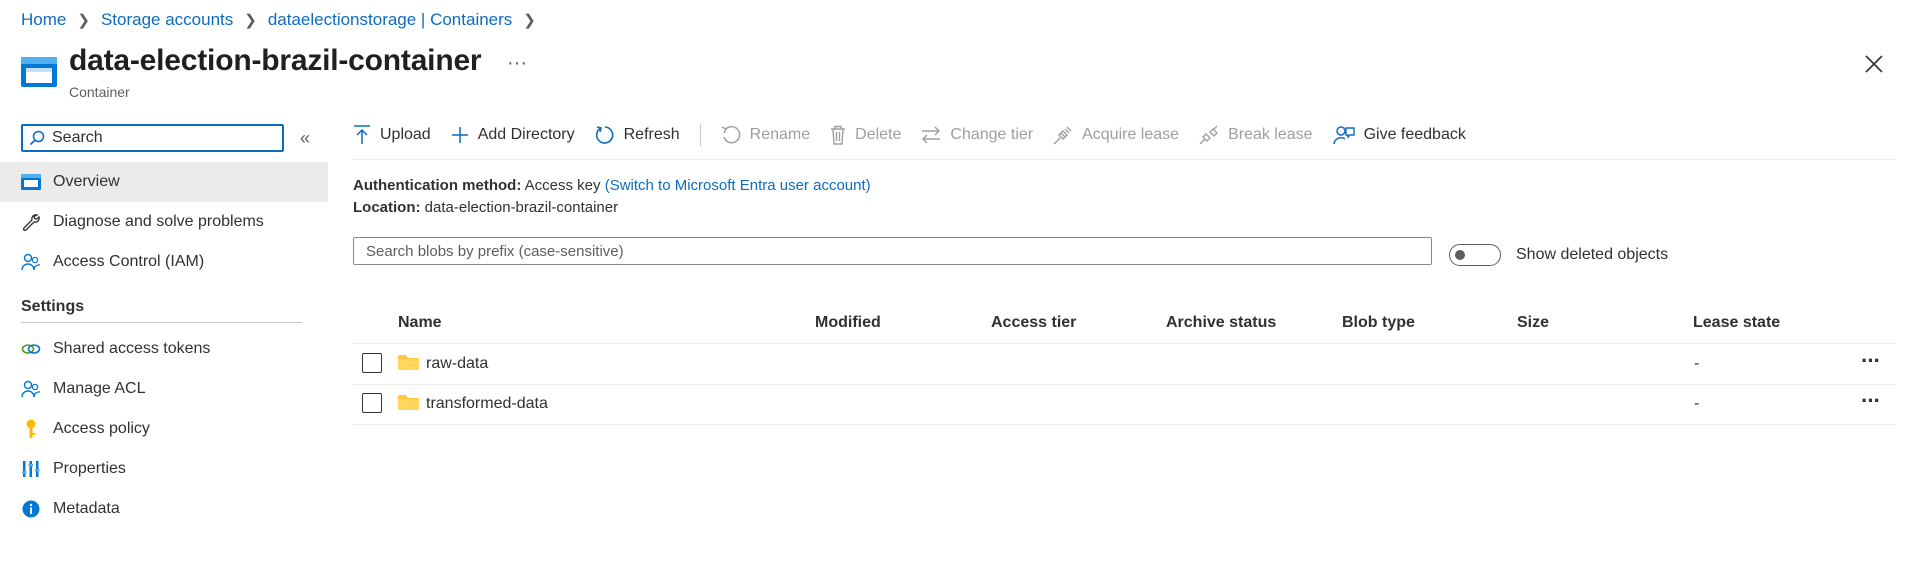  I want to click on location-label: Location:, so click(387, 207).